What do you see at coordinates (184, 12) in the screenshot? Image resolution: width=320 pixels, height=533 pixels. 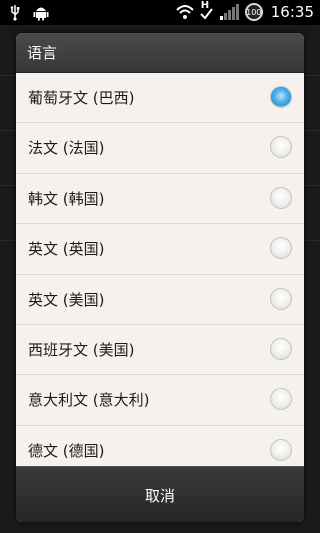 I see `wifi-icon` at bounding box center [184, 12].